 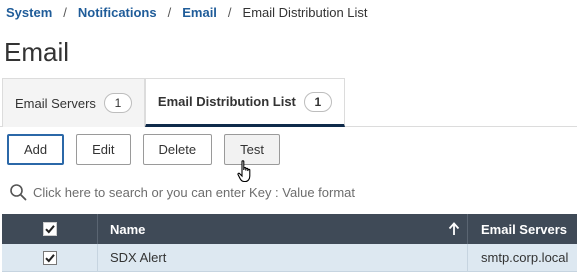 I want to click on row-email-servers-cell: smtp.corp.local, so click(x=525, y=257).